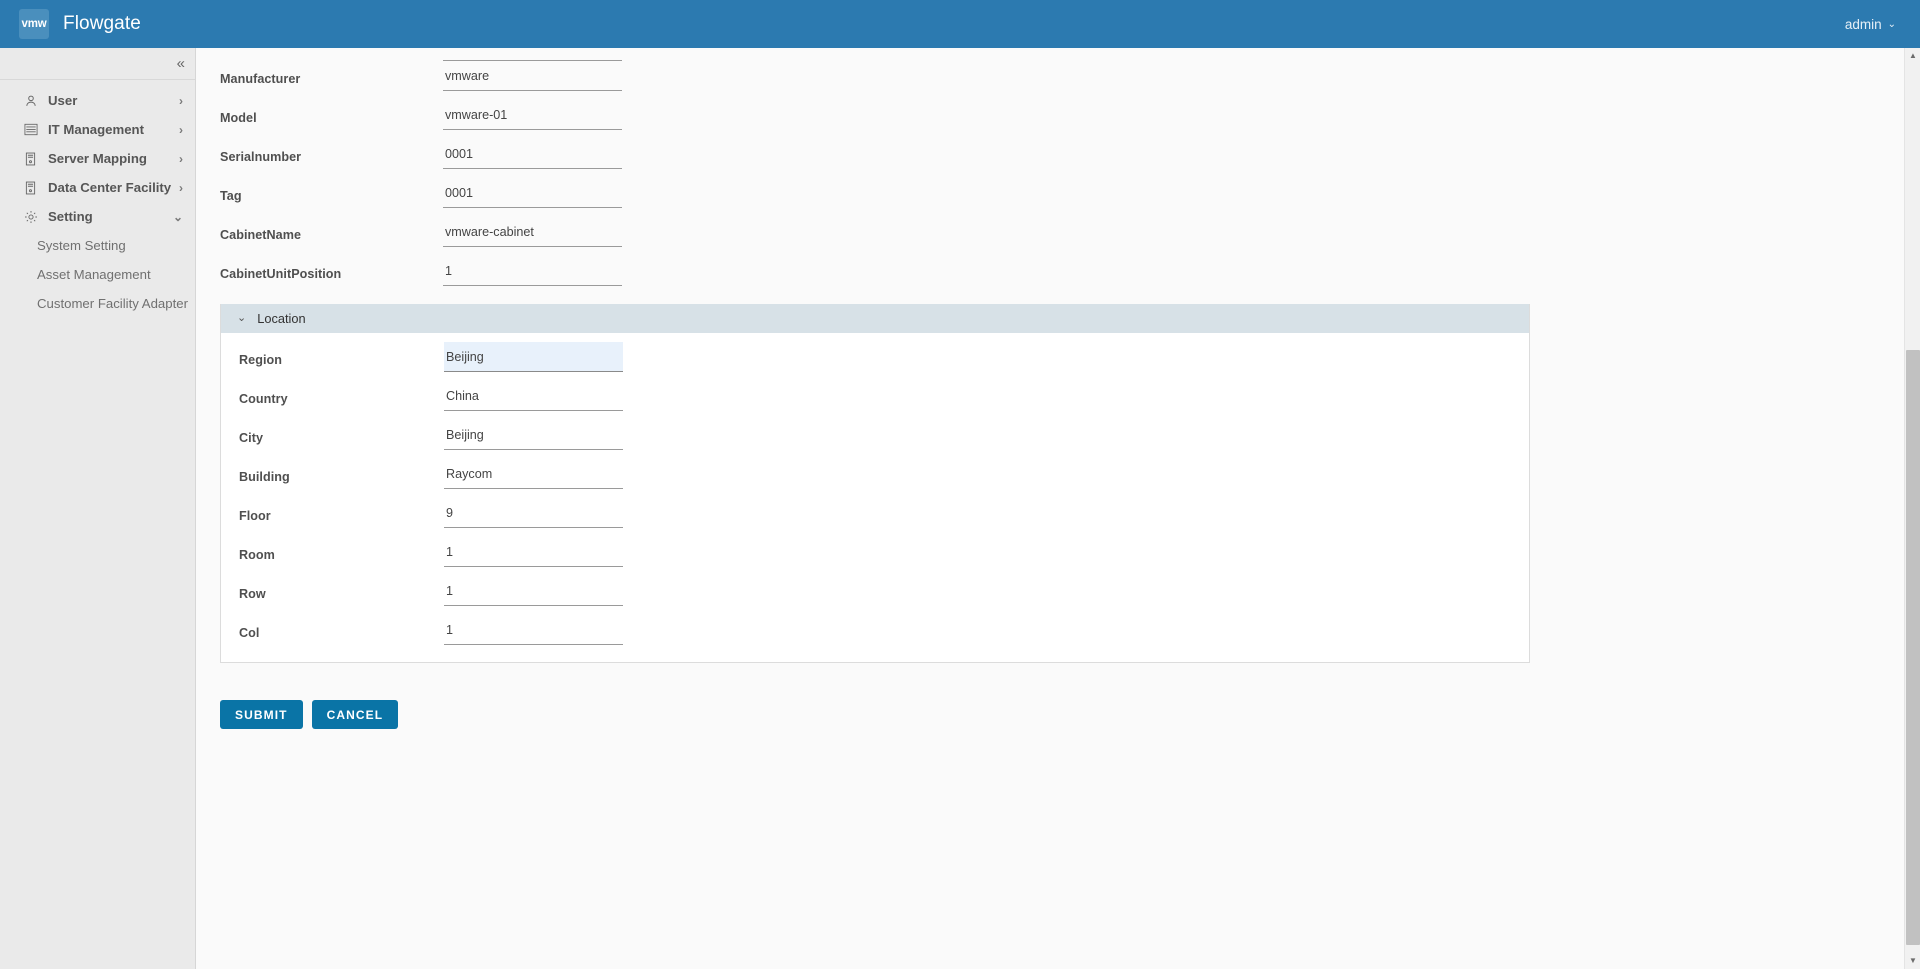 The height and width of the screenshot is (969, 1920). I want to click on form-row-model: Model vmware-01, so click(1062, 119).